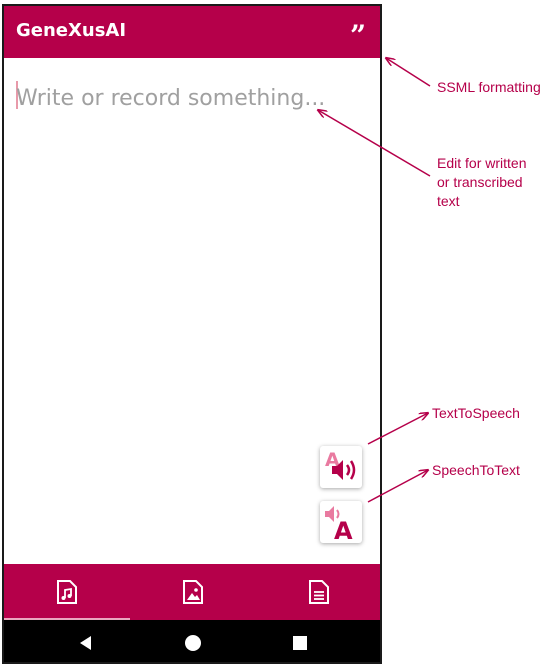  What do you see at coordinates (448, 201) in the screenshot?
I see `annotation-editor-line3: text` at bounding box center [448, 201].